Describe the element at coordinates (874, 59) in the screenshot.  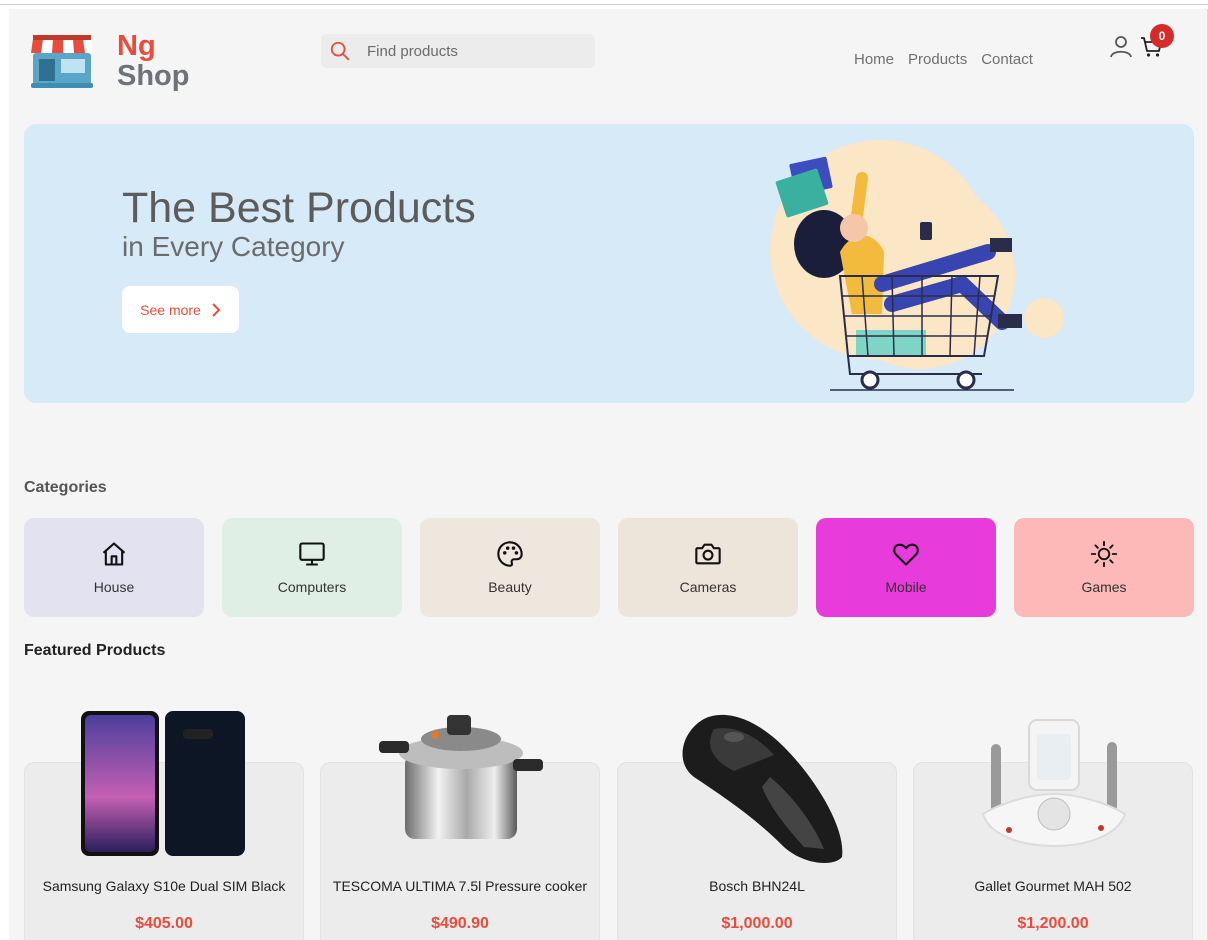
I see `nav-home-link: Home` at that location.